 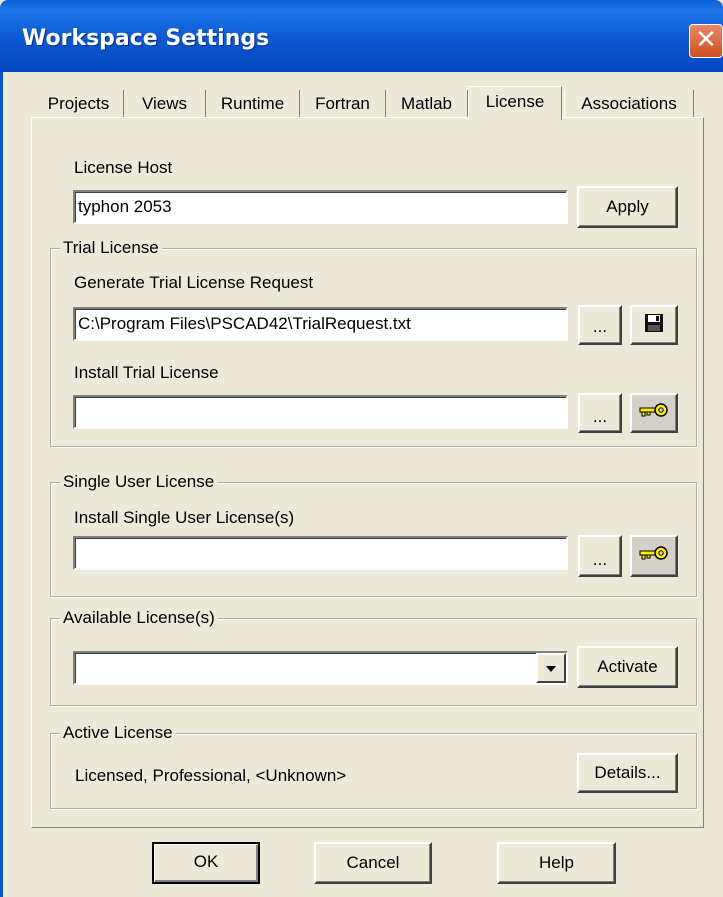 I want to click on window-frame-left, so click(x=1, y=484).